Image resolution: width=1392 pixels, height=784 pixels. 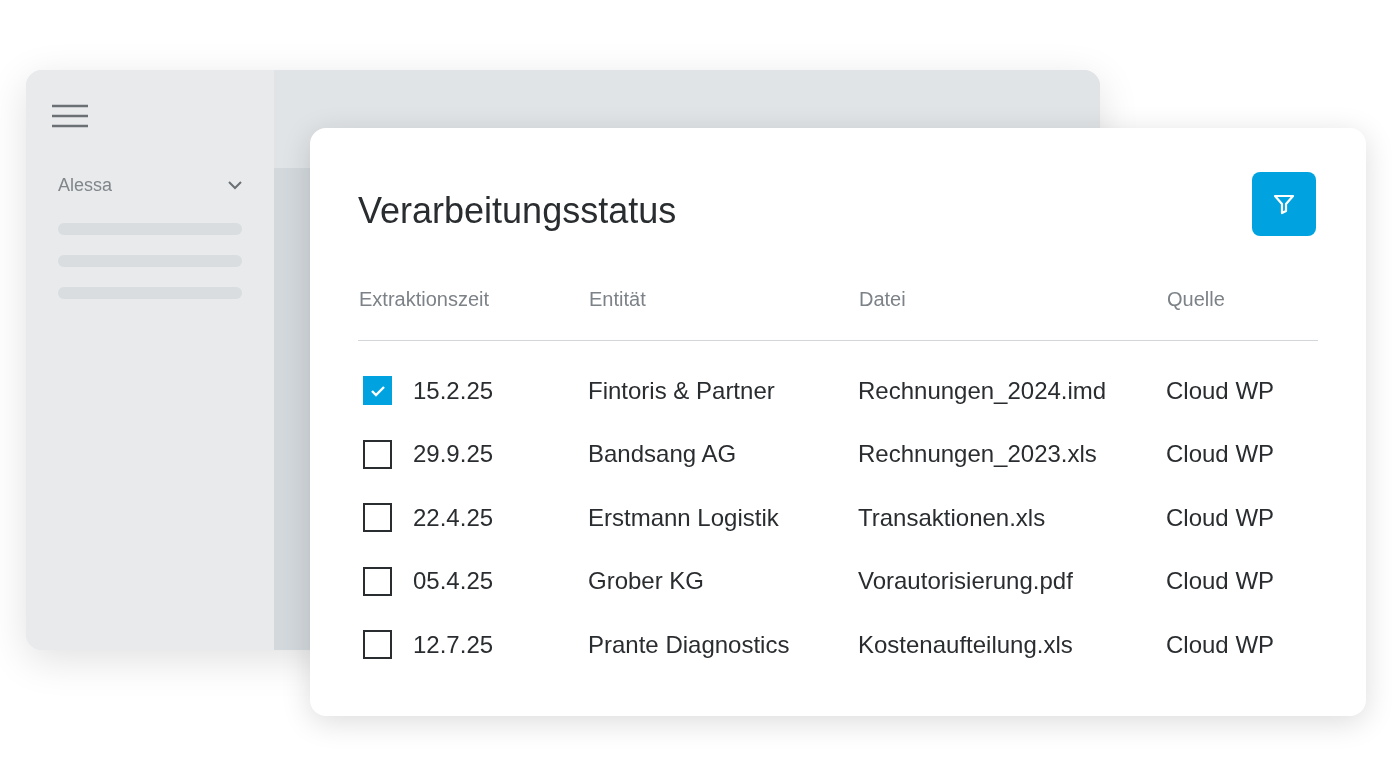 What do you see at coordinates (689, 644) in the screenshot?
I see `entity-cell-text: Prante Diagnostics` at bounding box center [689, 644].